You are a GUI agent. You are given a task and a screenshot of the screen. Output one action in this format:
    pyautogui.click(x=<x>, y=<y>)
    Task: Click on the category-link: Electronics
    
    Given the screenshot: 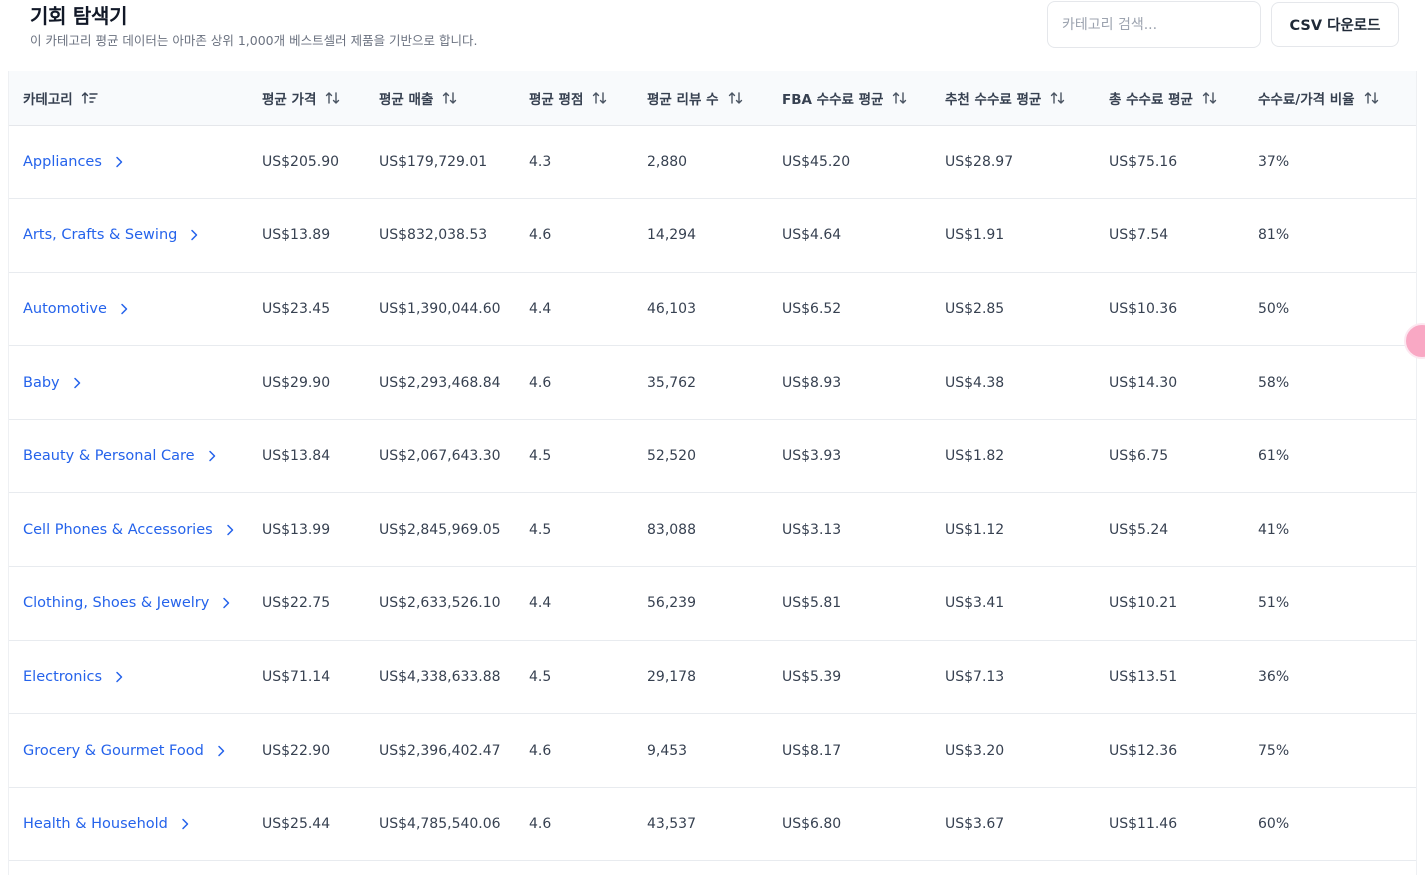 What is the action you would take?
    pyautogui.click(x=74, y=677)
    